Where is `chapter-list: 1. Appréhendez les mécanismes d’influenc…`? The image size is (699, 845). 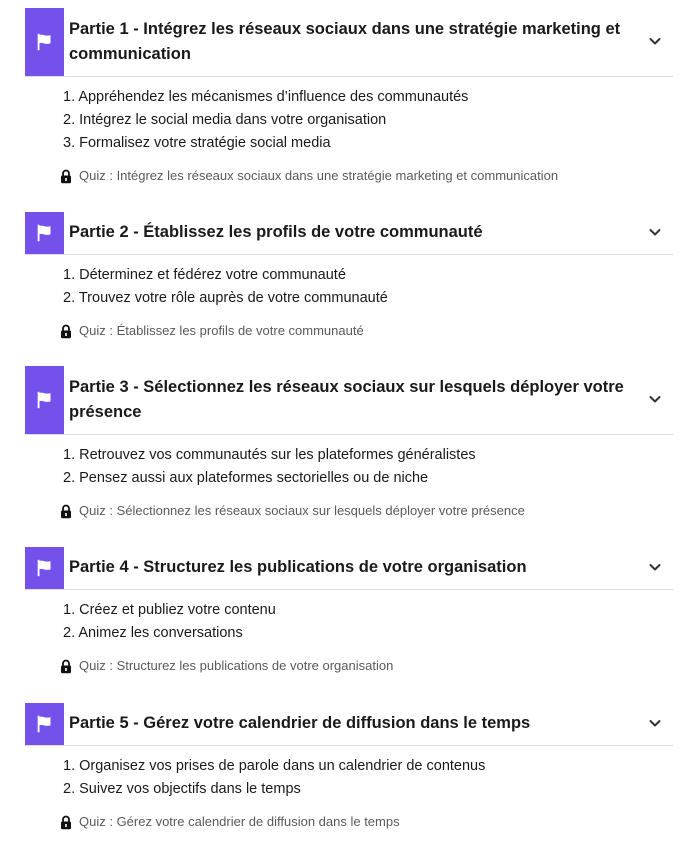 chapter-list: 1. Appréhendez les mécanismes d’influenc… is located at coordinates (265, 120).